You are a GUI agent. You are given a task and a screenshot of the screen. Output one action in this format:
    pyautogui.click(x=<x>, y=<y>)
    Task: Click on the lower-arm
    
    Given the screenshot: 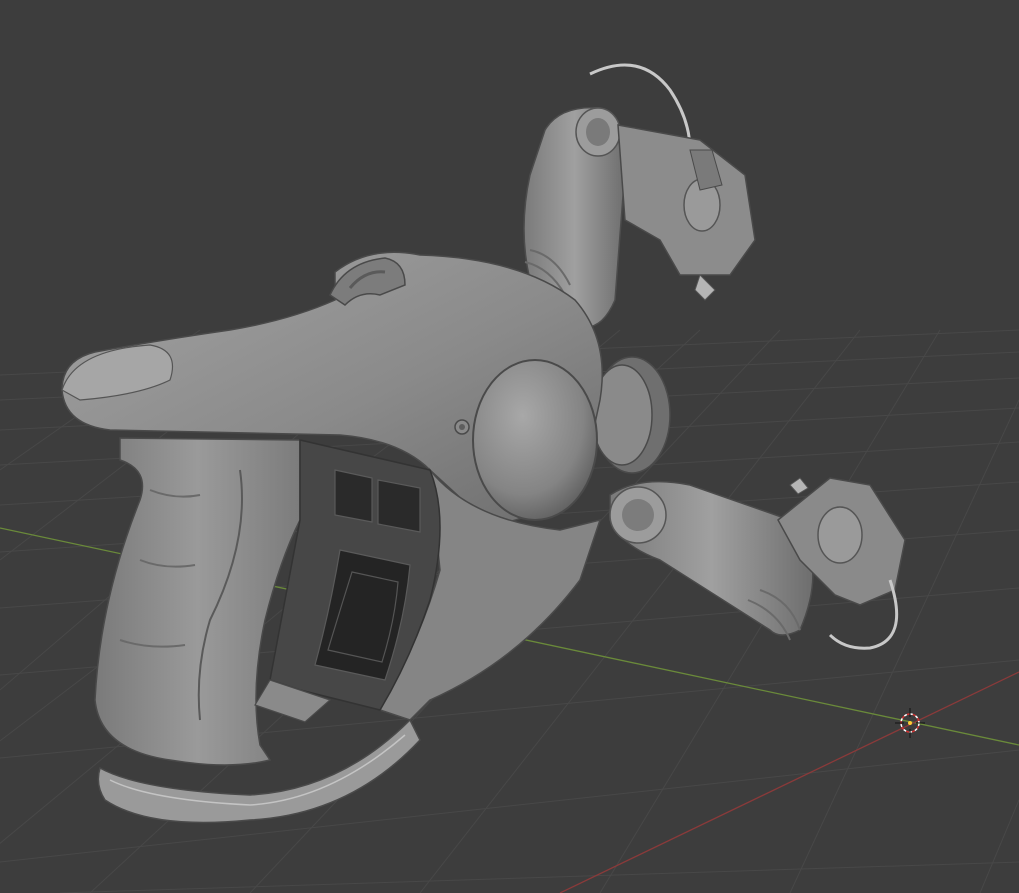 What is the action you would take?
    pyautogui.click(x=757, y=563)
    